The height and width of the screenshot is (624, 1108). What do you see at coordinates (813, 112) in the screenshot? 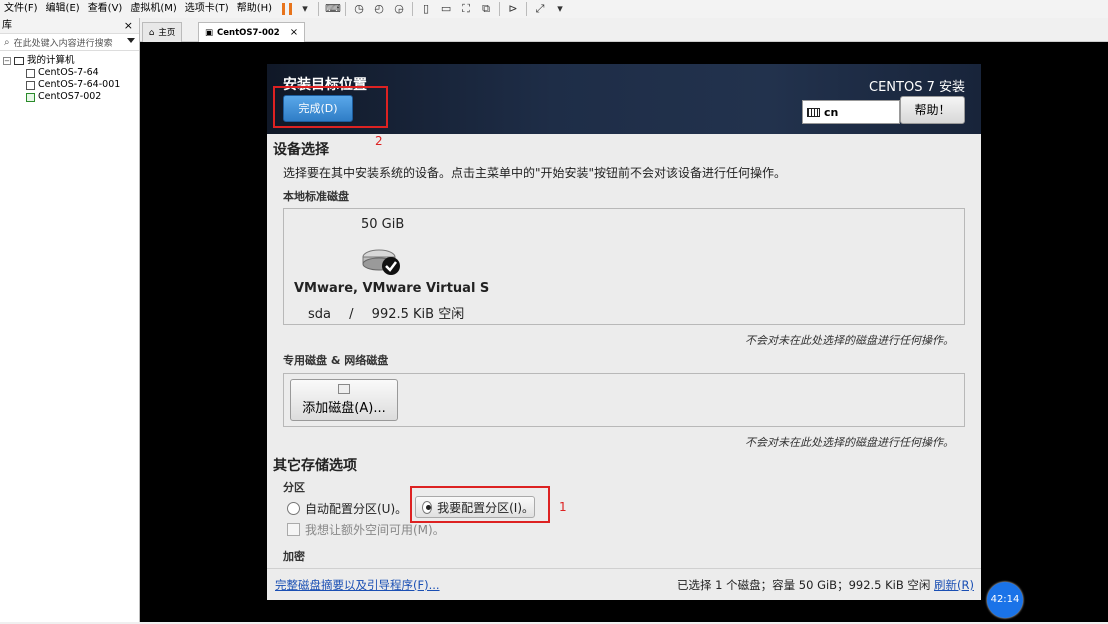
I see `keyboard-icon` at bounding box center [813, 112].